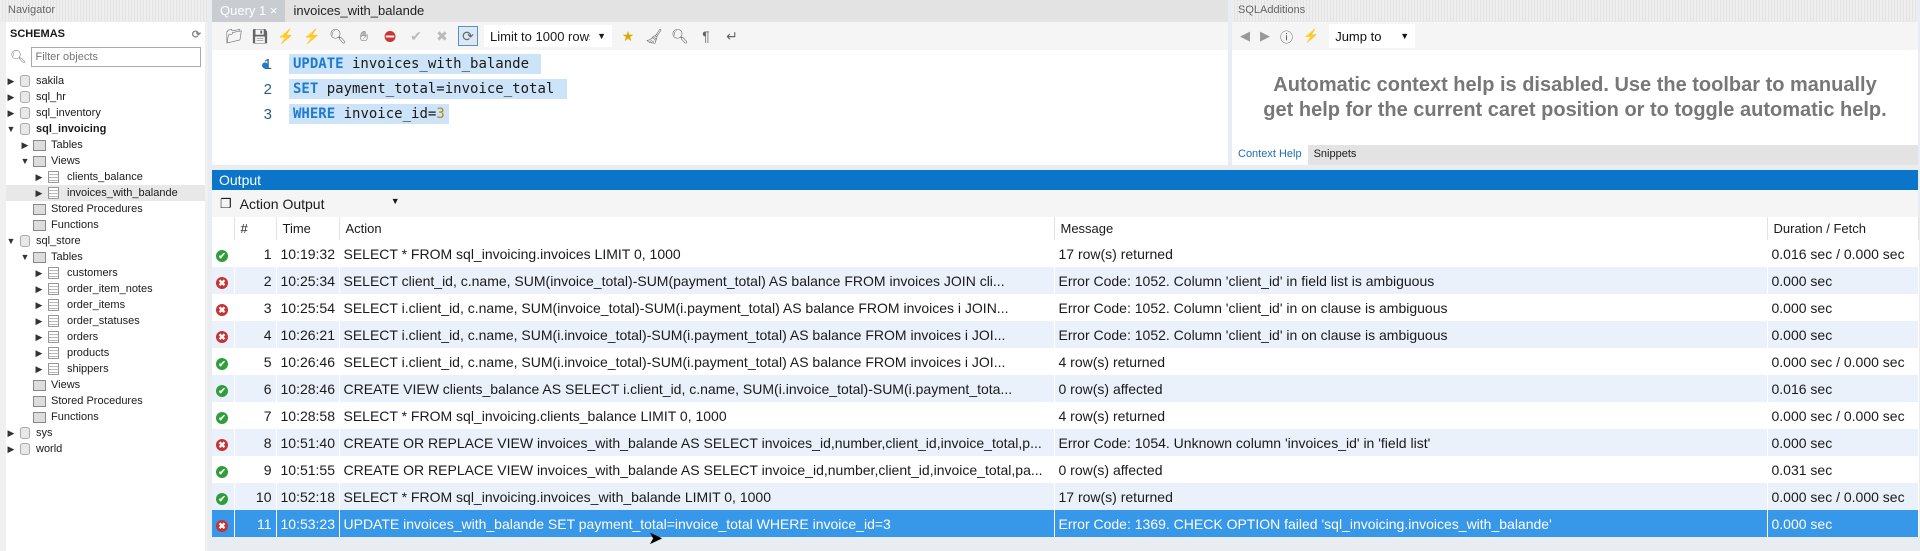 This screenshot has height=551, width=1920. I want to click on column-header, so click(223, 228).